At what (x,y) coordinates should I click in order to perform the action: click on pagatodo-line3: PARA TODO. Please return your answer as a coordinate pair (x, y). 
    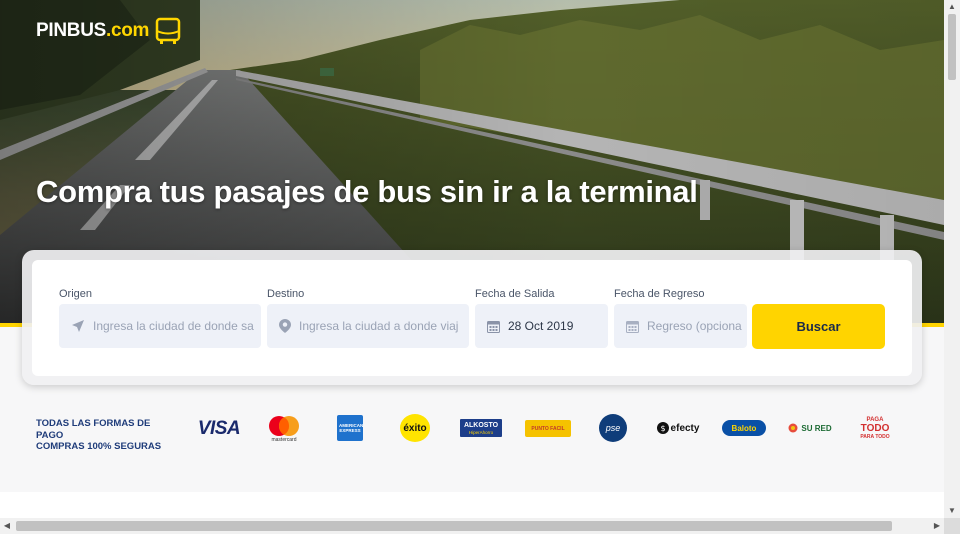
    Looking at the image, I should click on (875, 437).